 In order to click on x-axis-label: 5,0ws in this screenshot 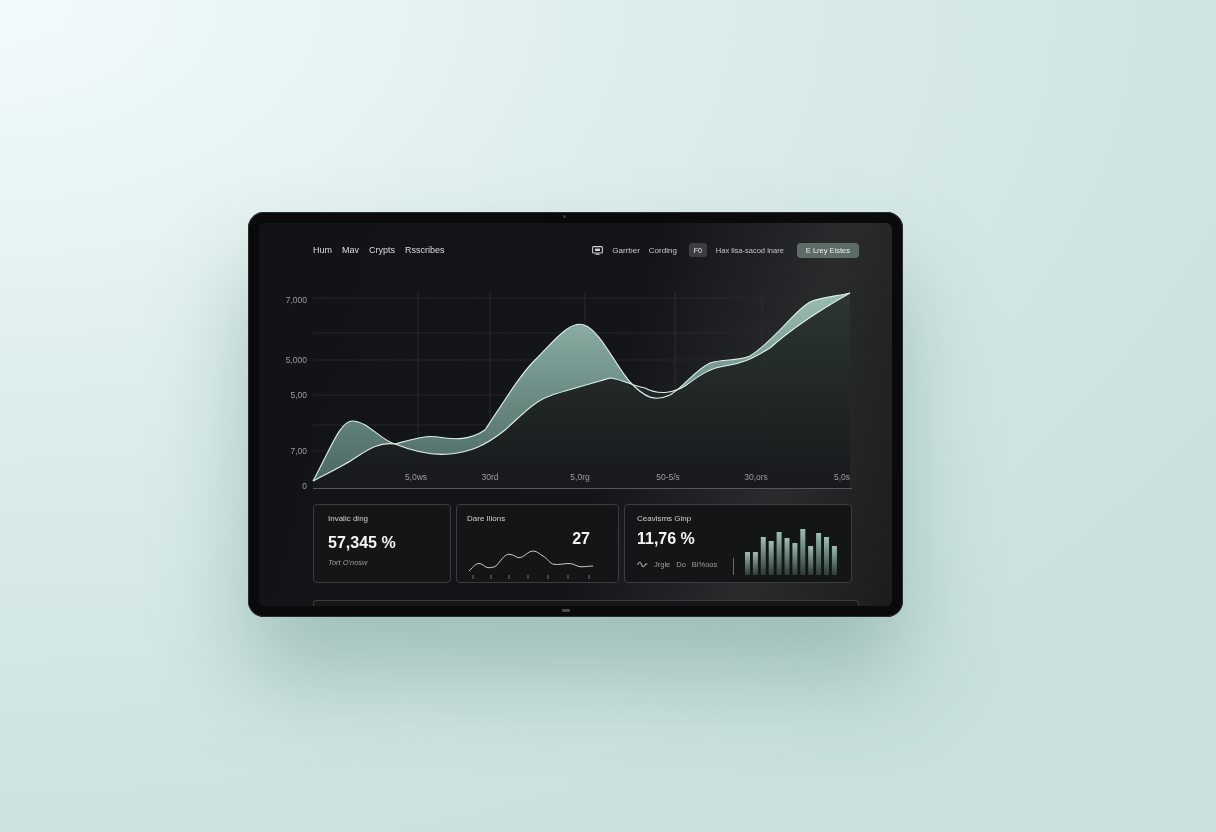, I will do `click(416, 477)`.